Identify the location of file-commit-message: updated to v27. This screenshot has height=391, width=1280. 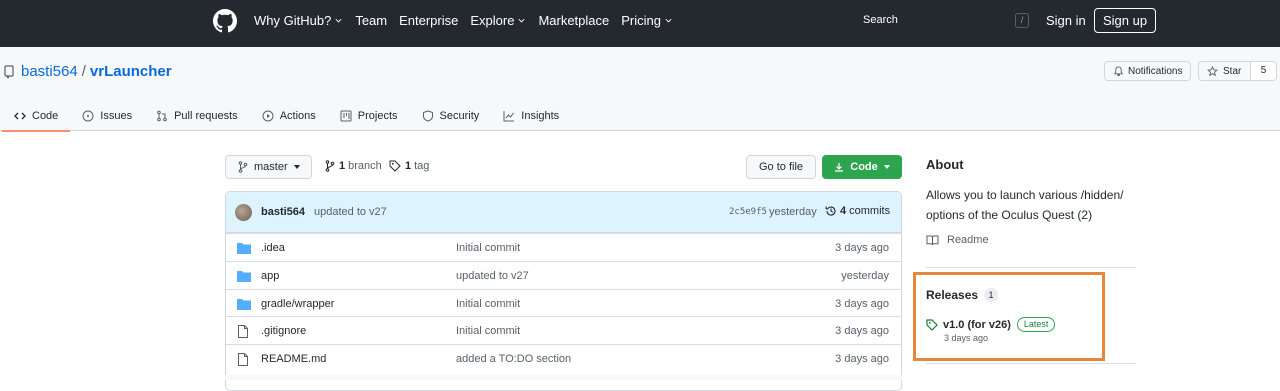
(492, 276).